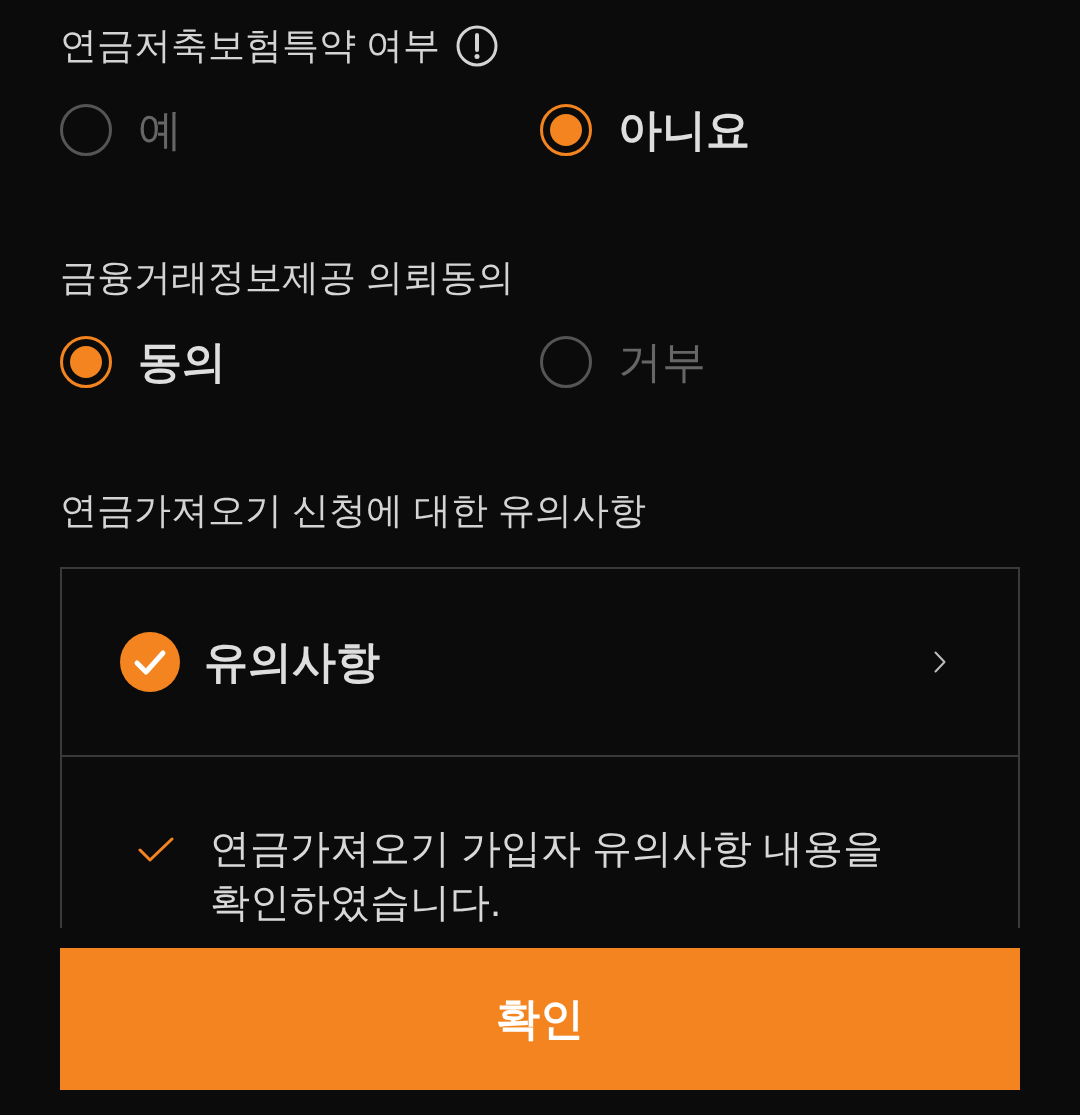  What do you see at coordinates (287, 278) in the screenshot?
I see `section-label: 금융거래정보제공 의뢰동의` at bounding box center [287, 278].